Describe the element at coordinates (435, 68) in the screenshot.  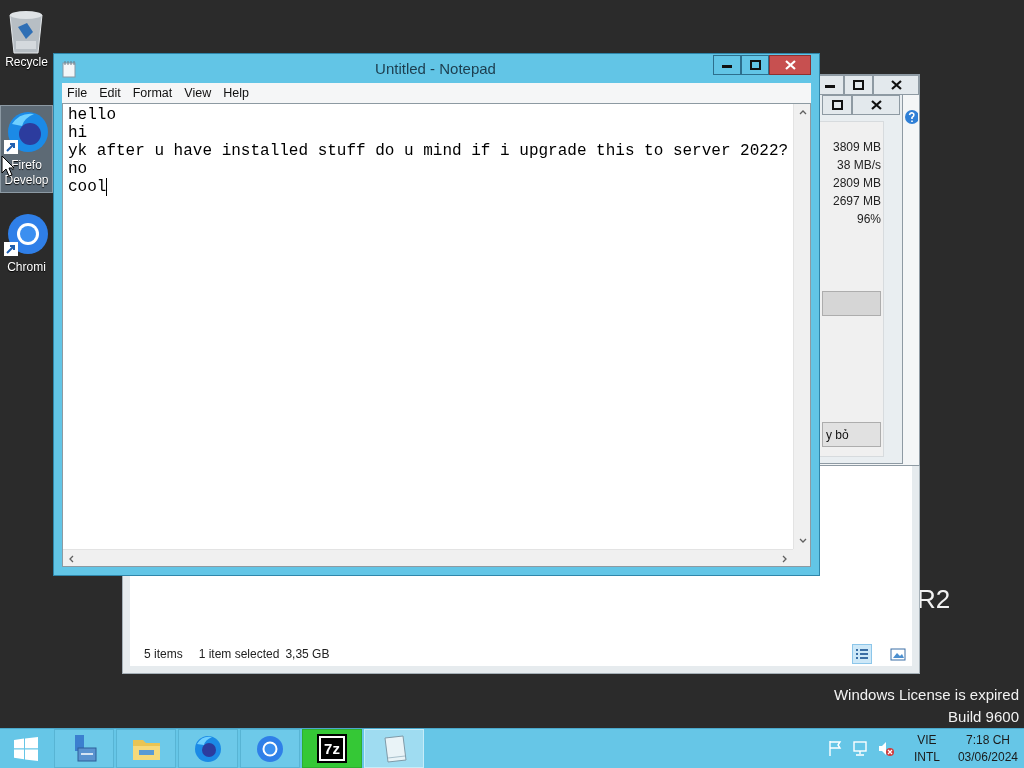
I see `window-title: Untitled - Notepad` at that location.